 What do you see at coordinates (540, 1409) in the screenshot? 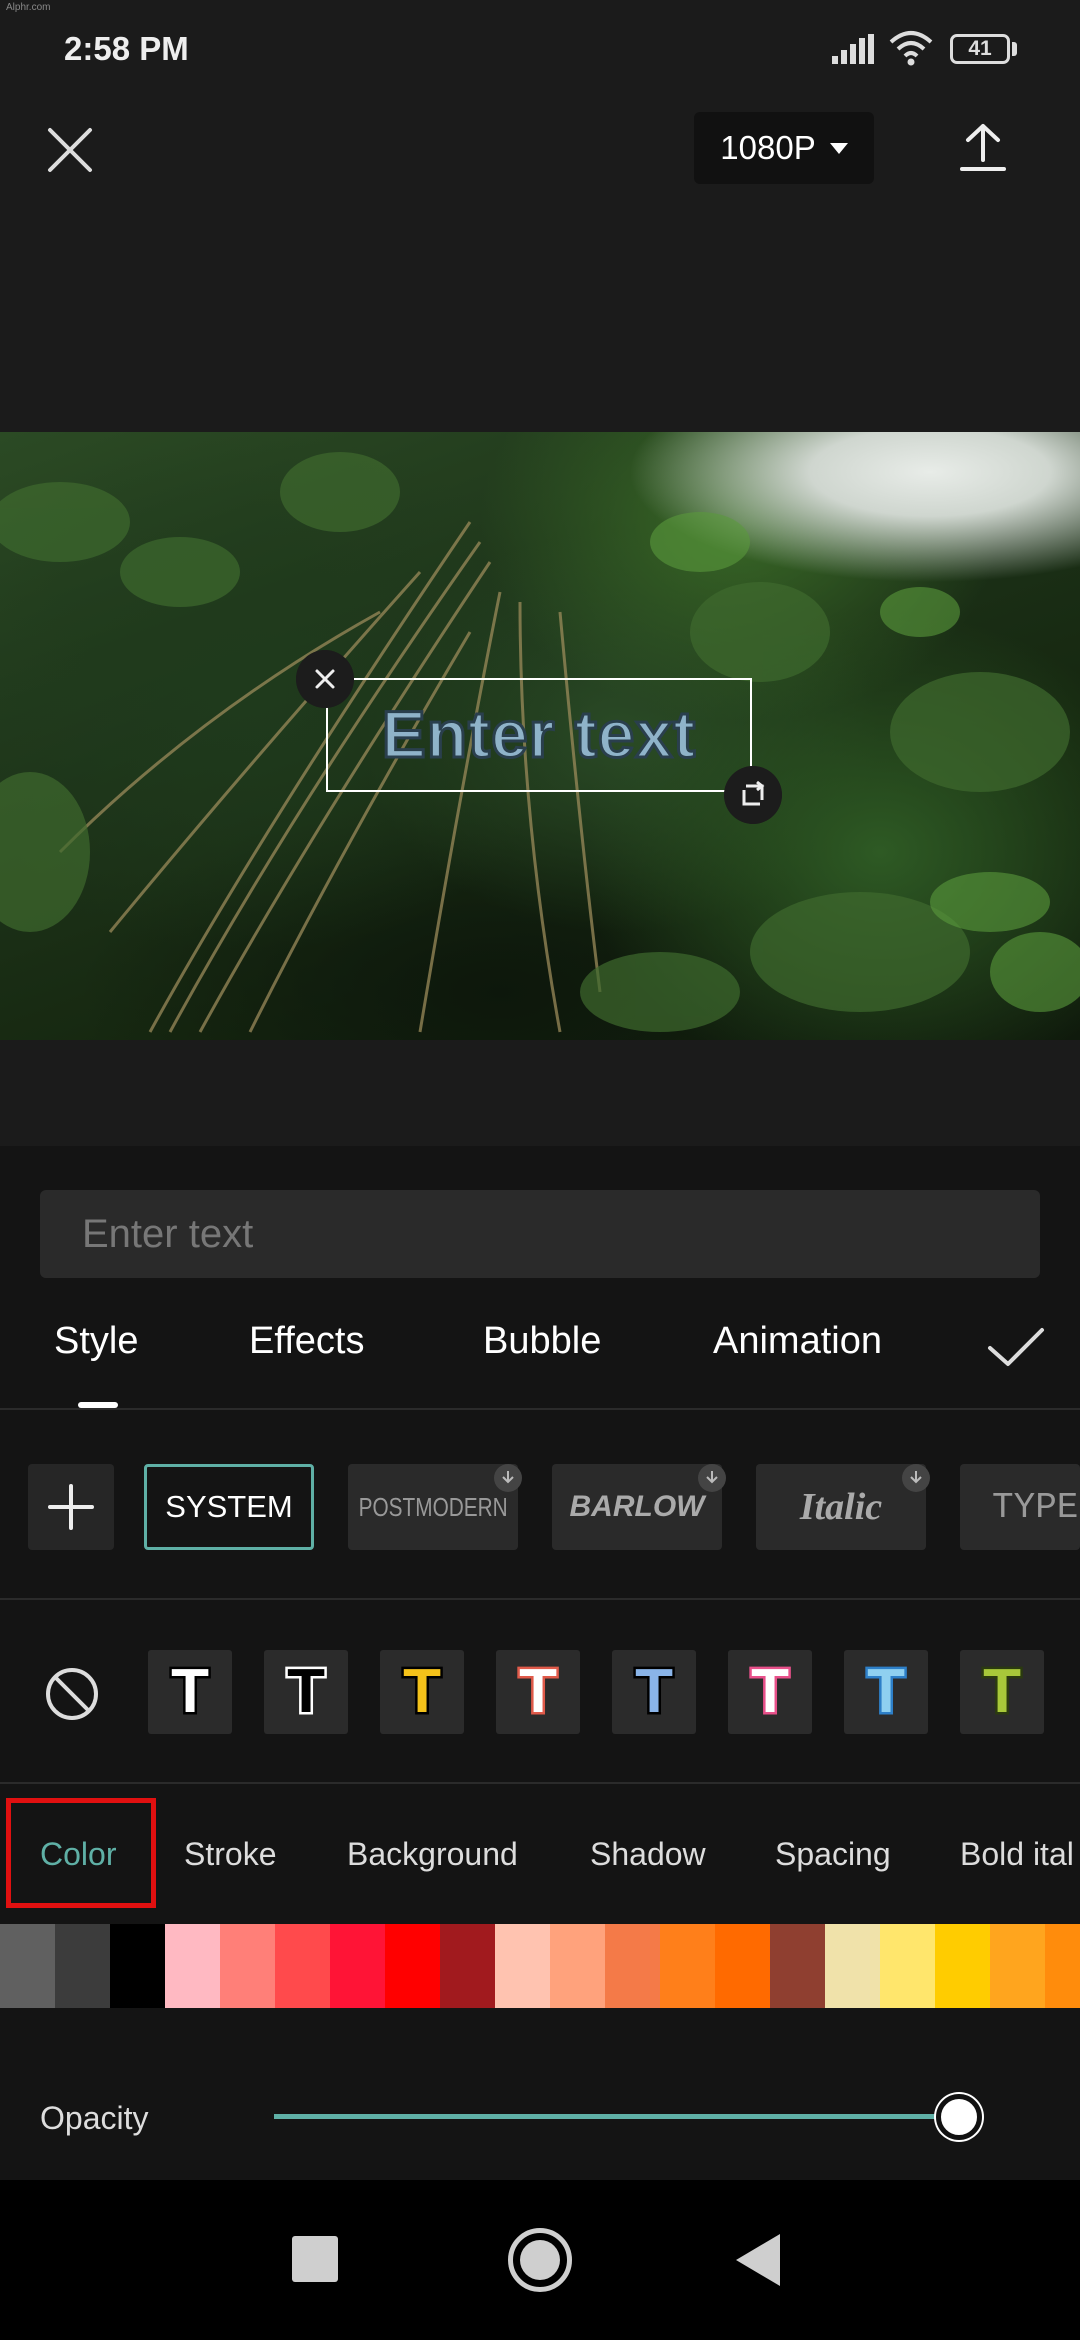
I see `tabs-divider` at bounding box center [540, 1409].